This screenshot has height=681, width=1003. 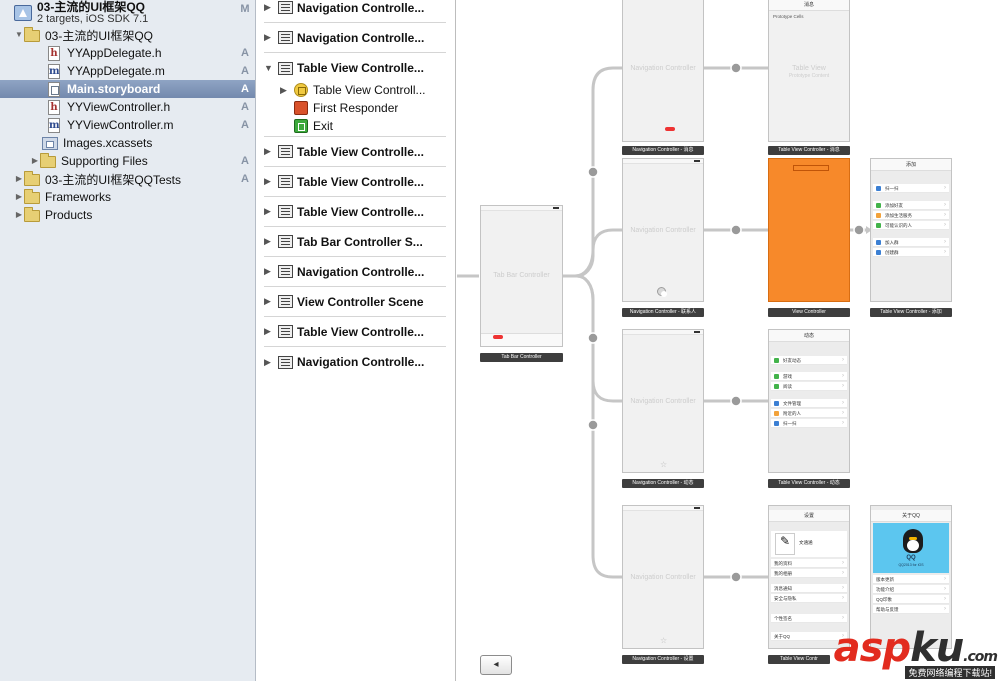 I want to click on tab-bar-controller-scene: Tab Bar Controller, so click(x=521, y=276).